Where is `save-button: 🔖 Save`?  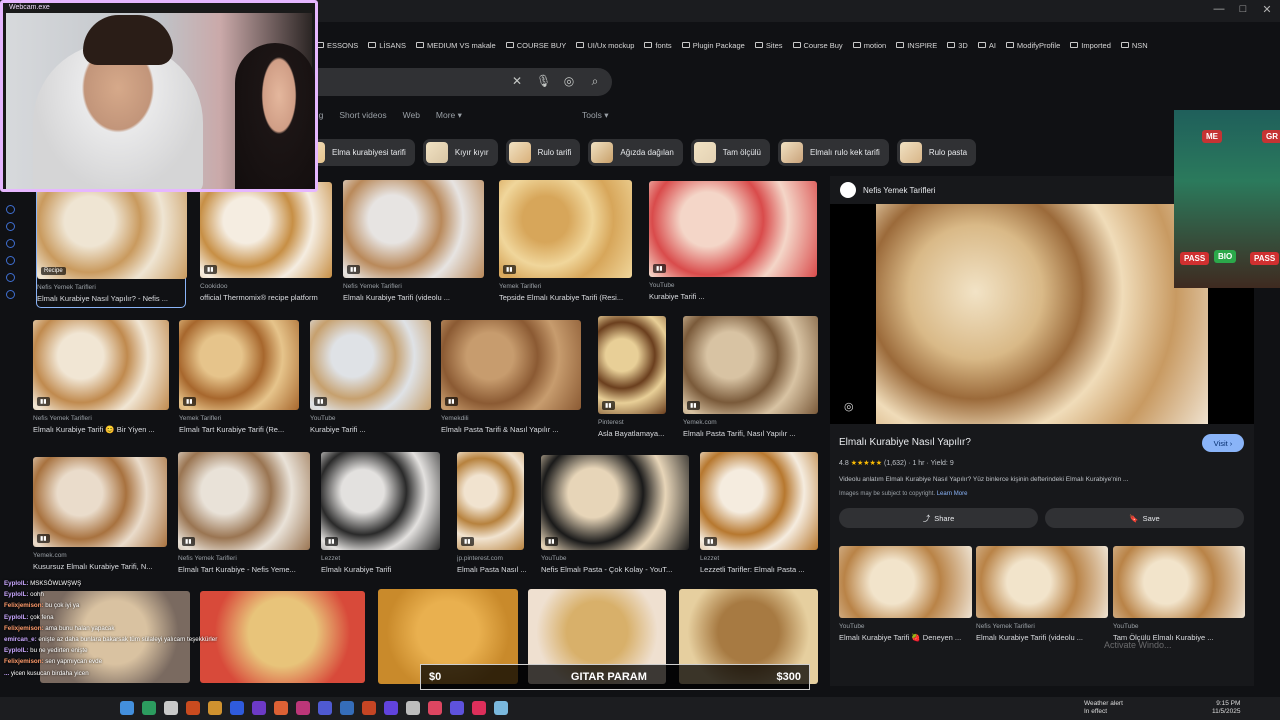 save-button: 🔖 Save is located at coordinates (1144, 518).